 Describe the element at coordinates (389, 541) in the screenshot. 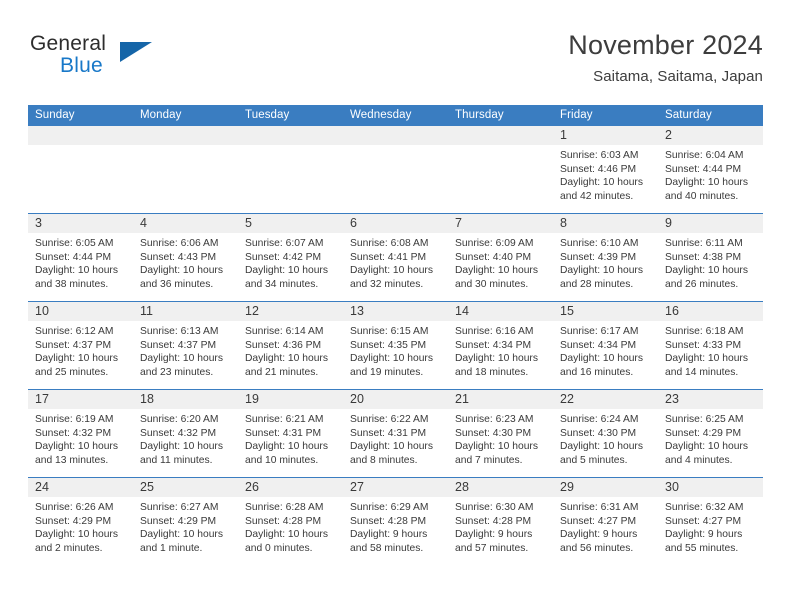

I see `daylight-text: Daylight: 9 hours and 58 minutes.` at that location.